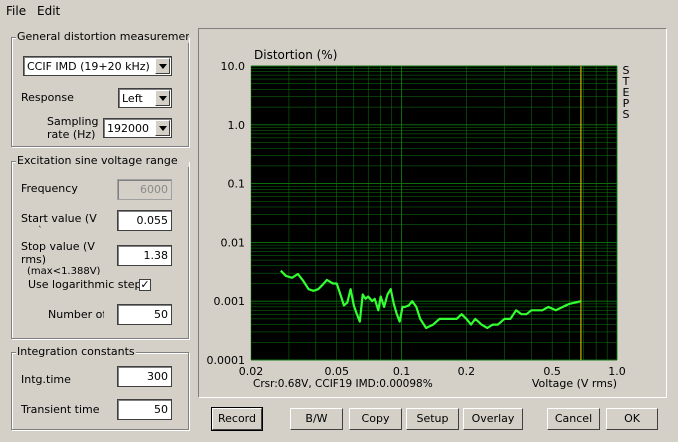 The width and height of the screenshot is (678, 442). Describe the element at coordinates (88, 66) in the screenshot. I see `measurement-value: CCIF IMD (19+20 kHz)` at that location.